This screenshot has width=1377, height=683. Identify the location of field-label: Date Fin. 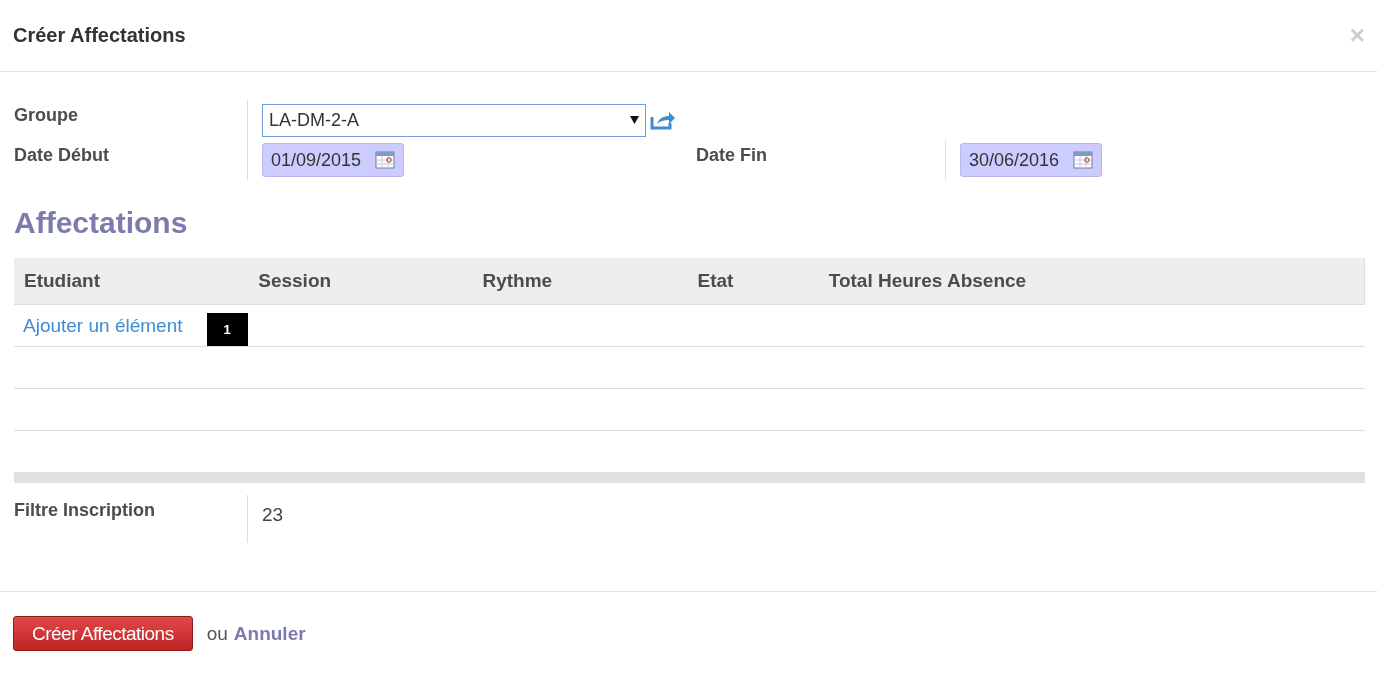
(821, 160).